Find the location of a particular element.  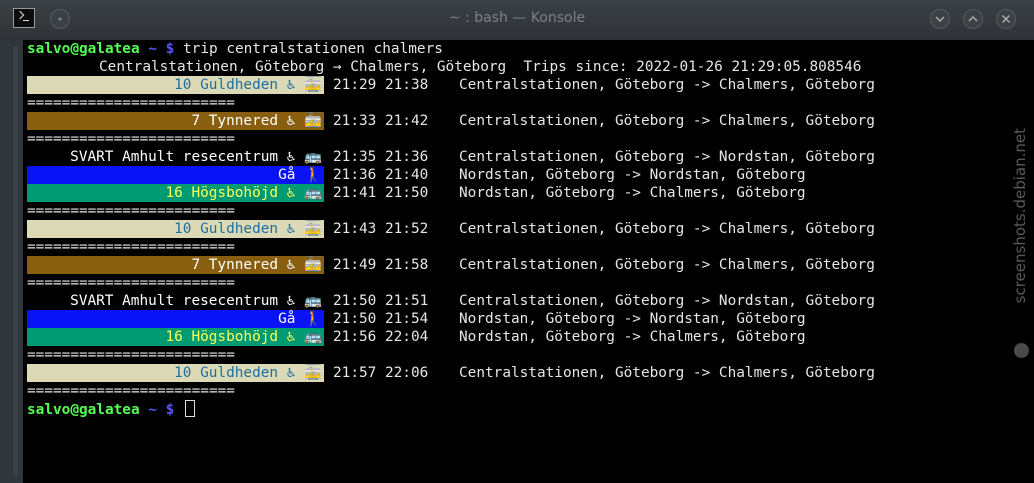

departure-arrival-times: 21:50 21:54 is located at coordinates (381, 319).